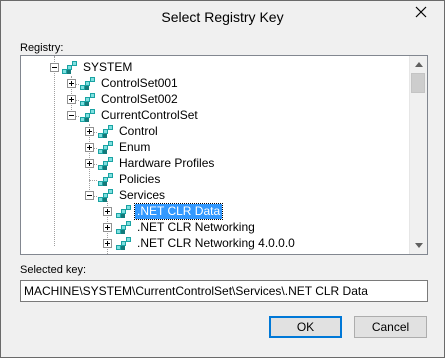  I want to click on tree-item-label: ControlSet001, so click(139, 83).